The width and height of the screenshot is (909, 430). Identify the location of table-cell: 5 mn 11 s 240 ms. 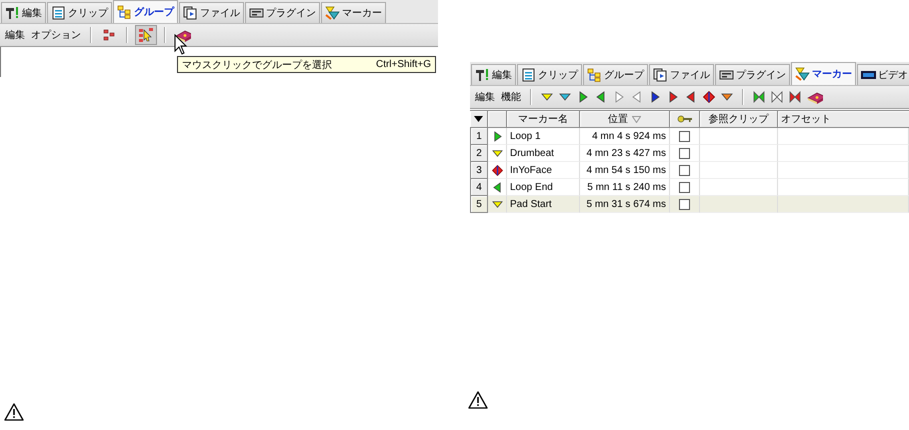
(625, 187).